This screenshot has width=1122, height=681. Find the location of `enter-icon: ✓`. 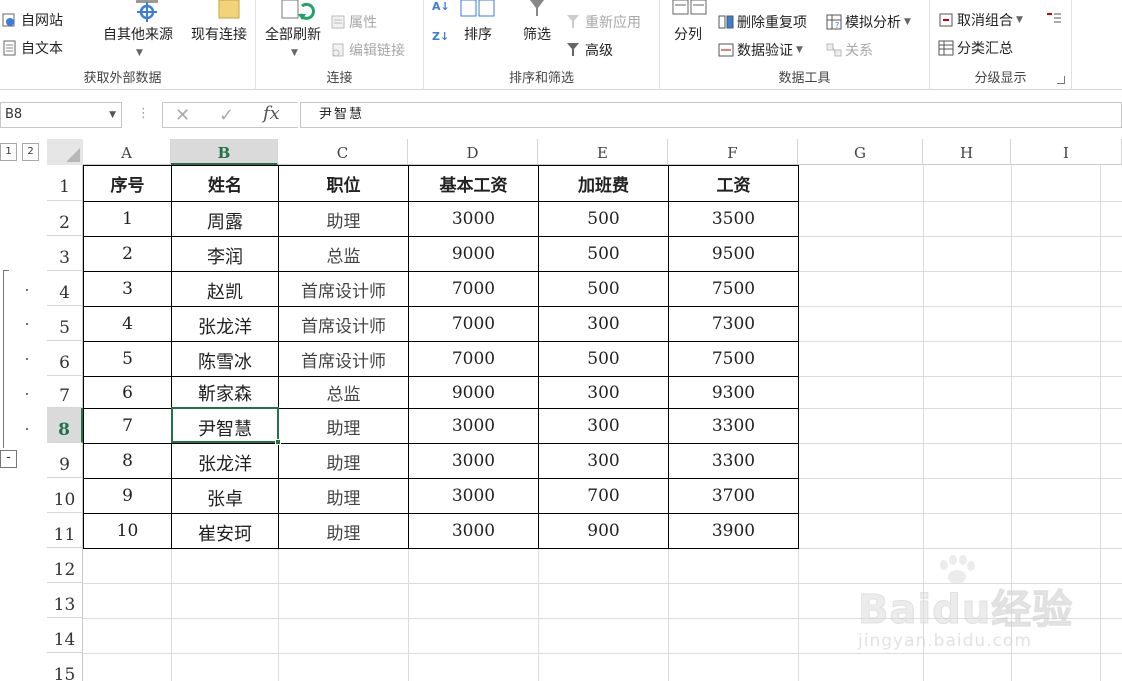

enter-icon: ✓ is located at coordinates (226, 115).